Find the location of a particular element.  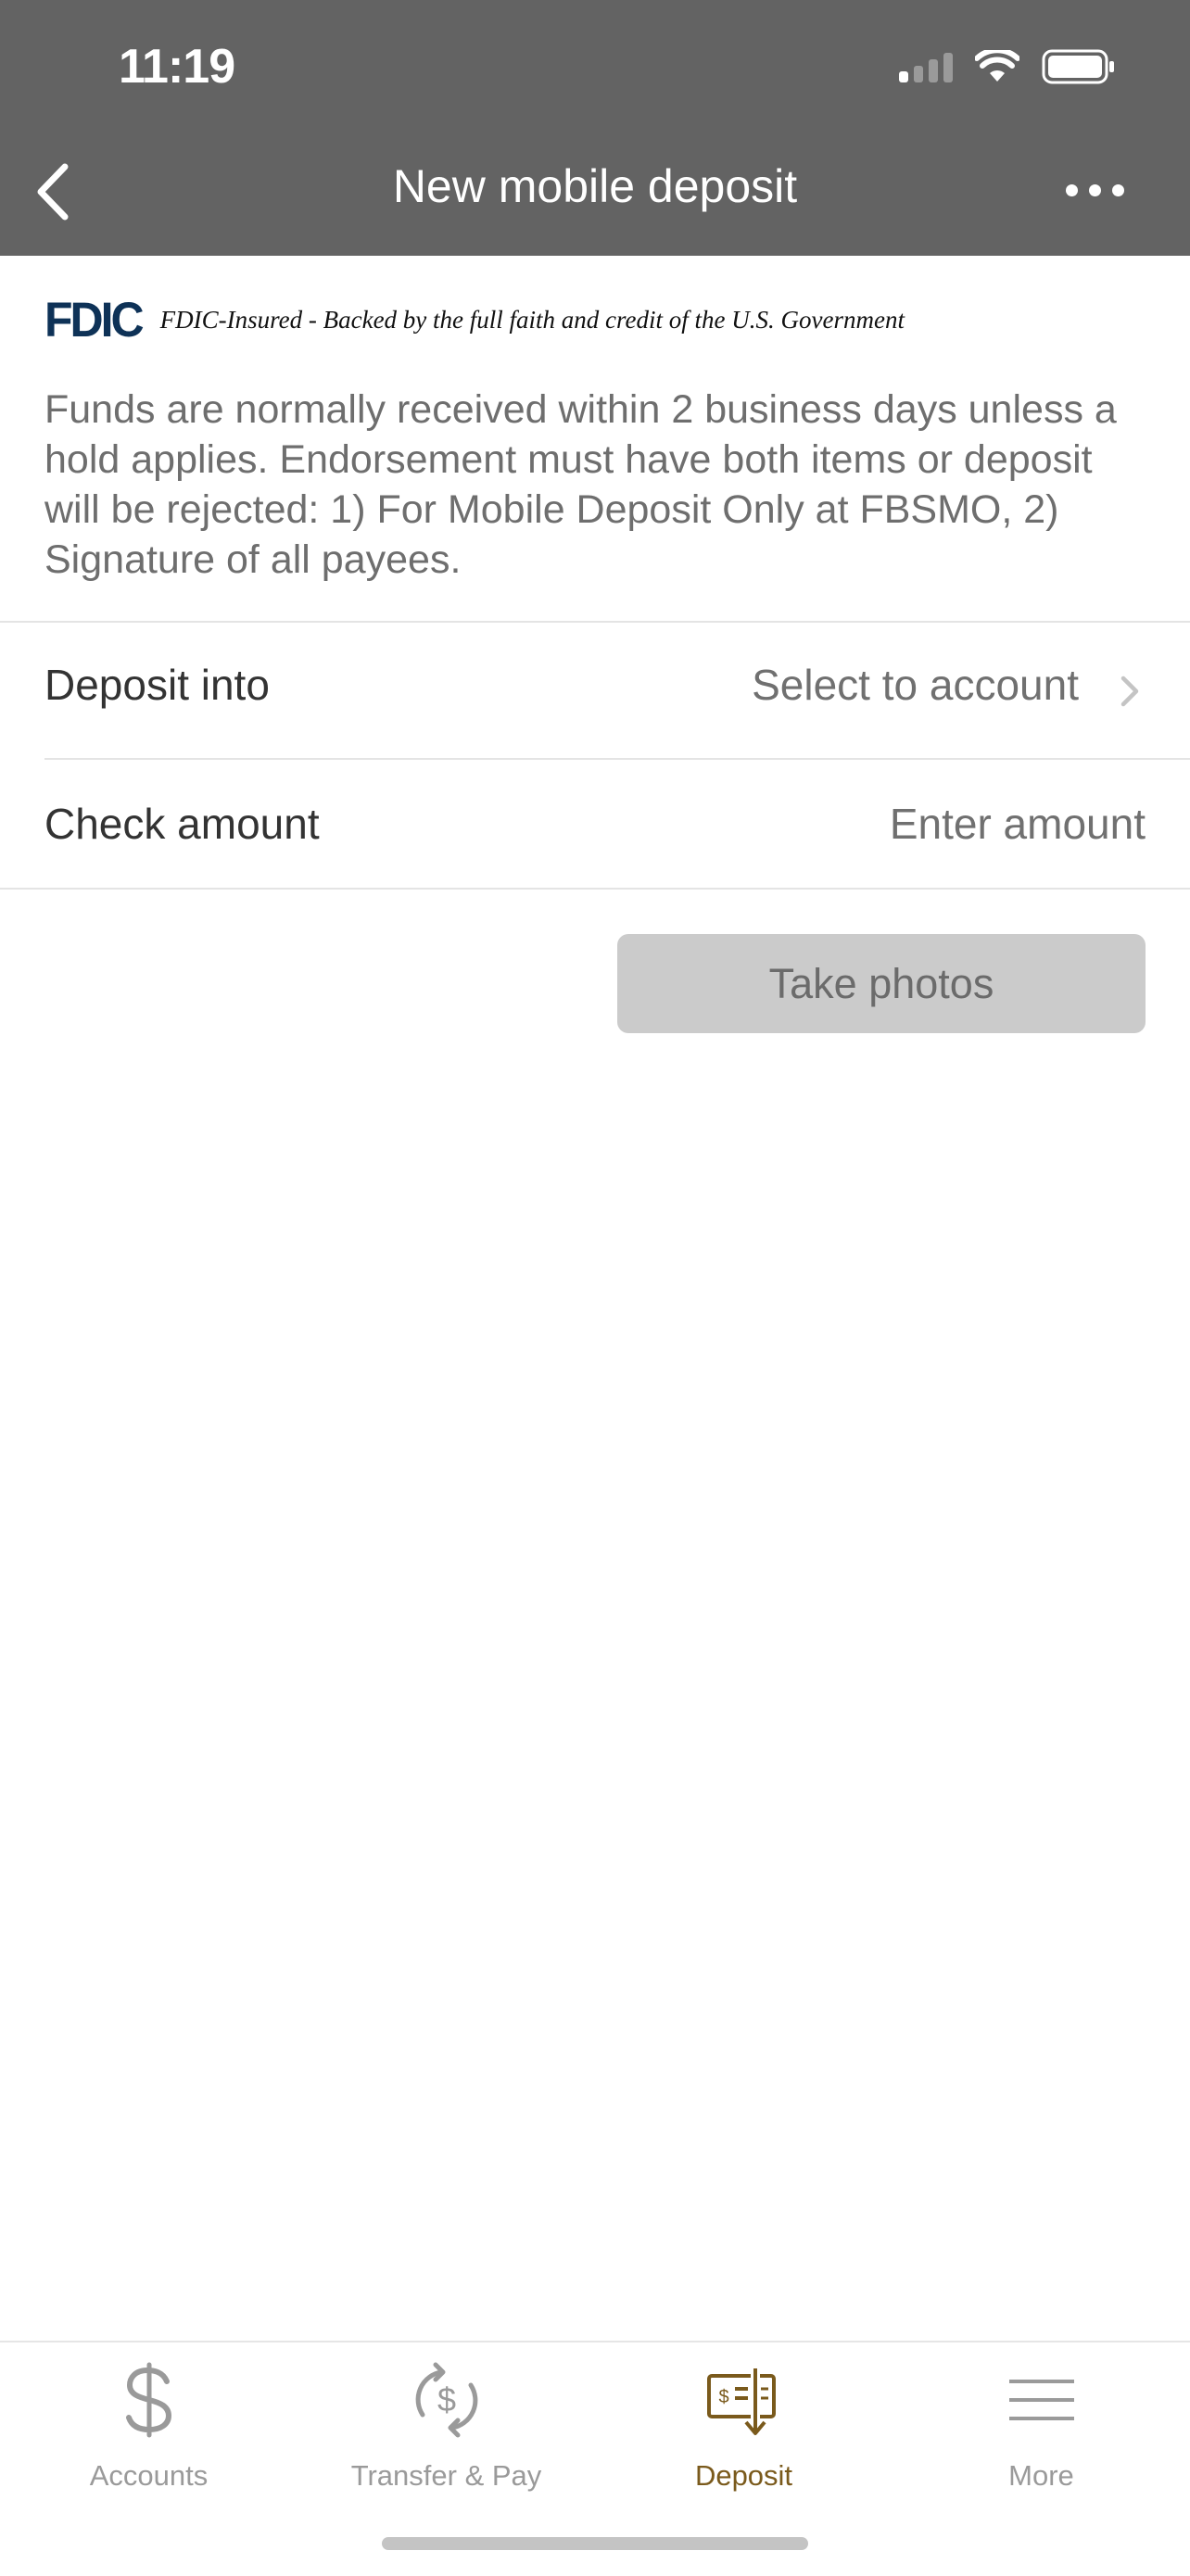

chevron-right-icon is located at coordinates (1129, 691).